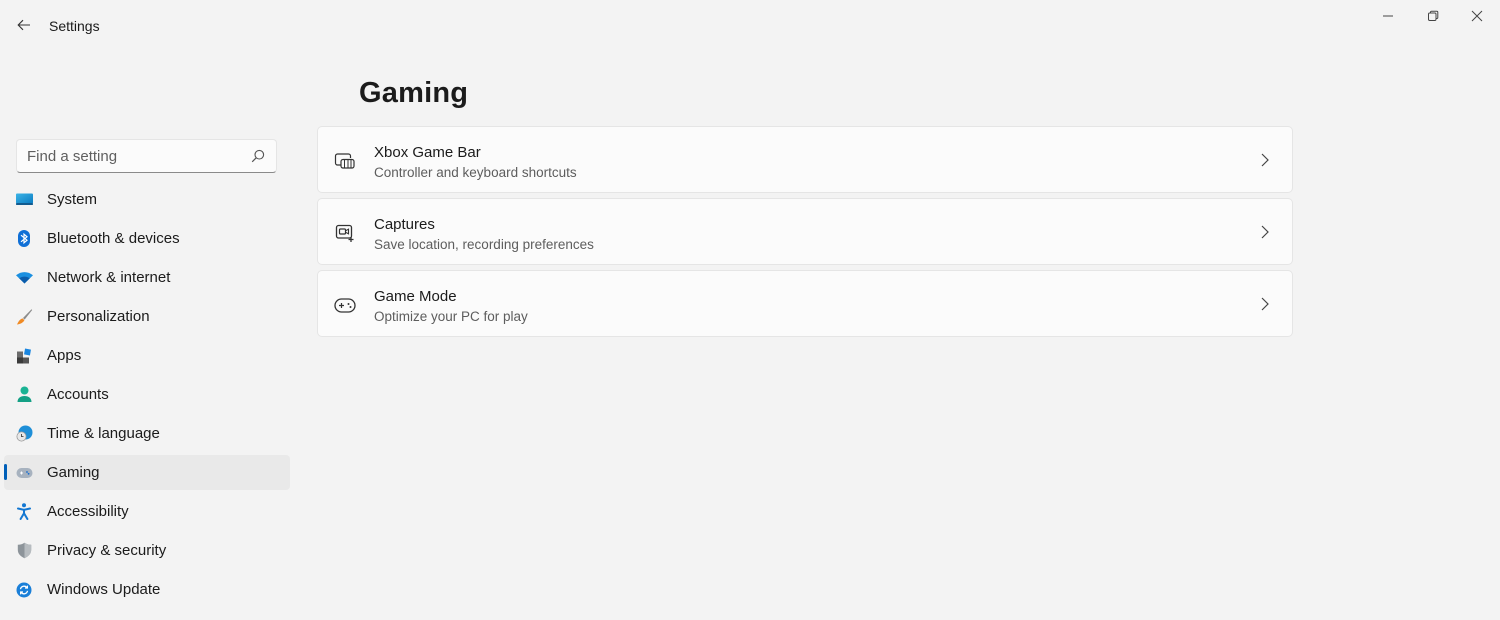  What do you see at coordinates (78, 394) in the screenshot?
I see `sidebar-item-label: Accounts` at bounding box center [78, 394].